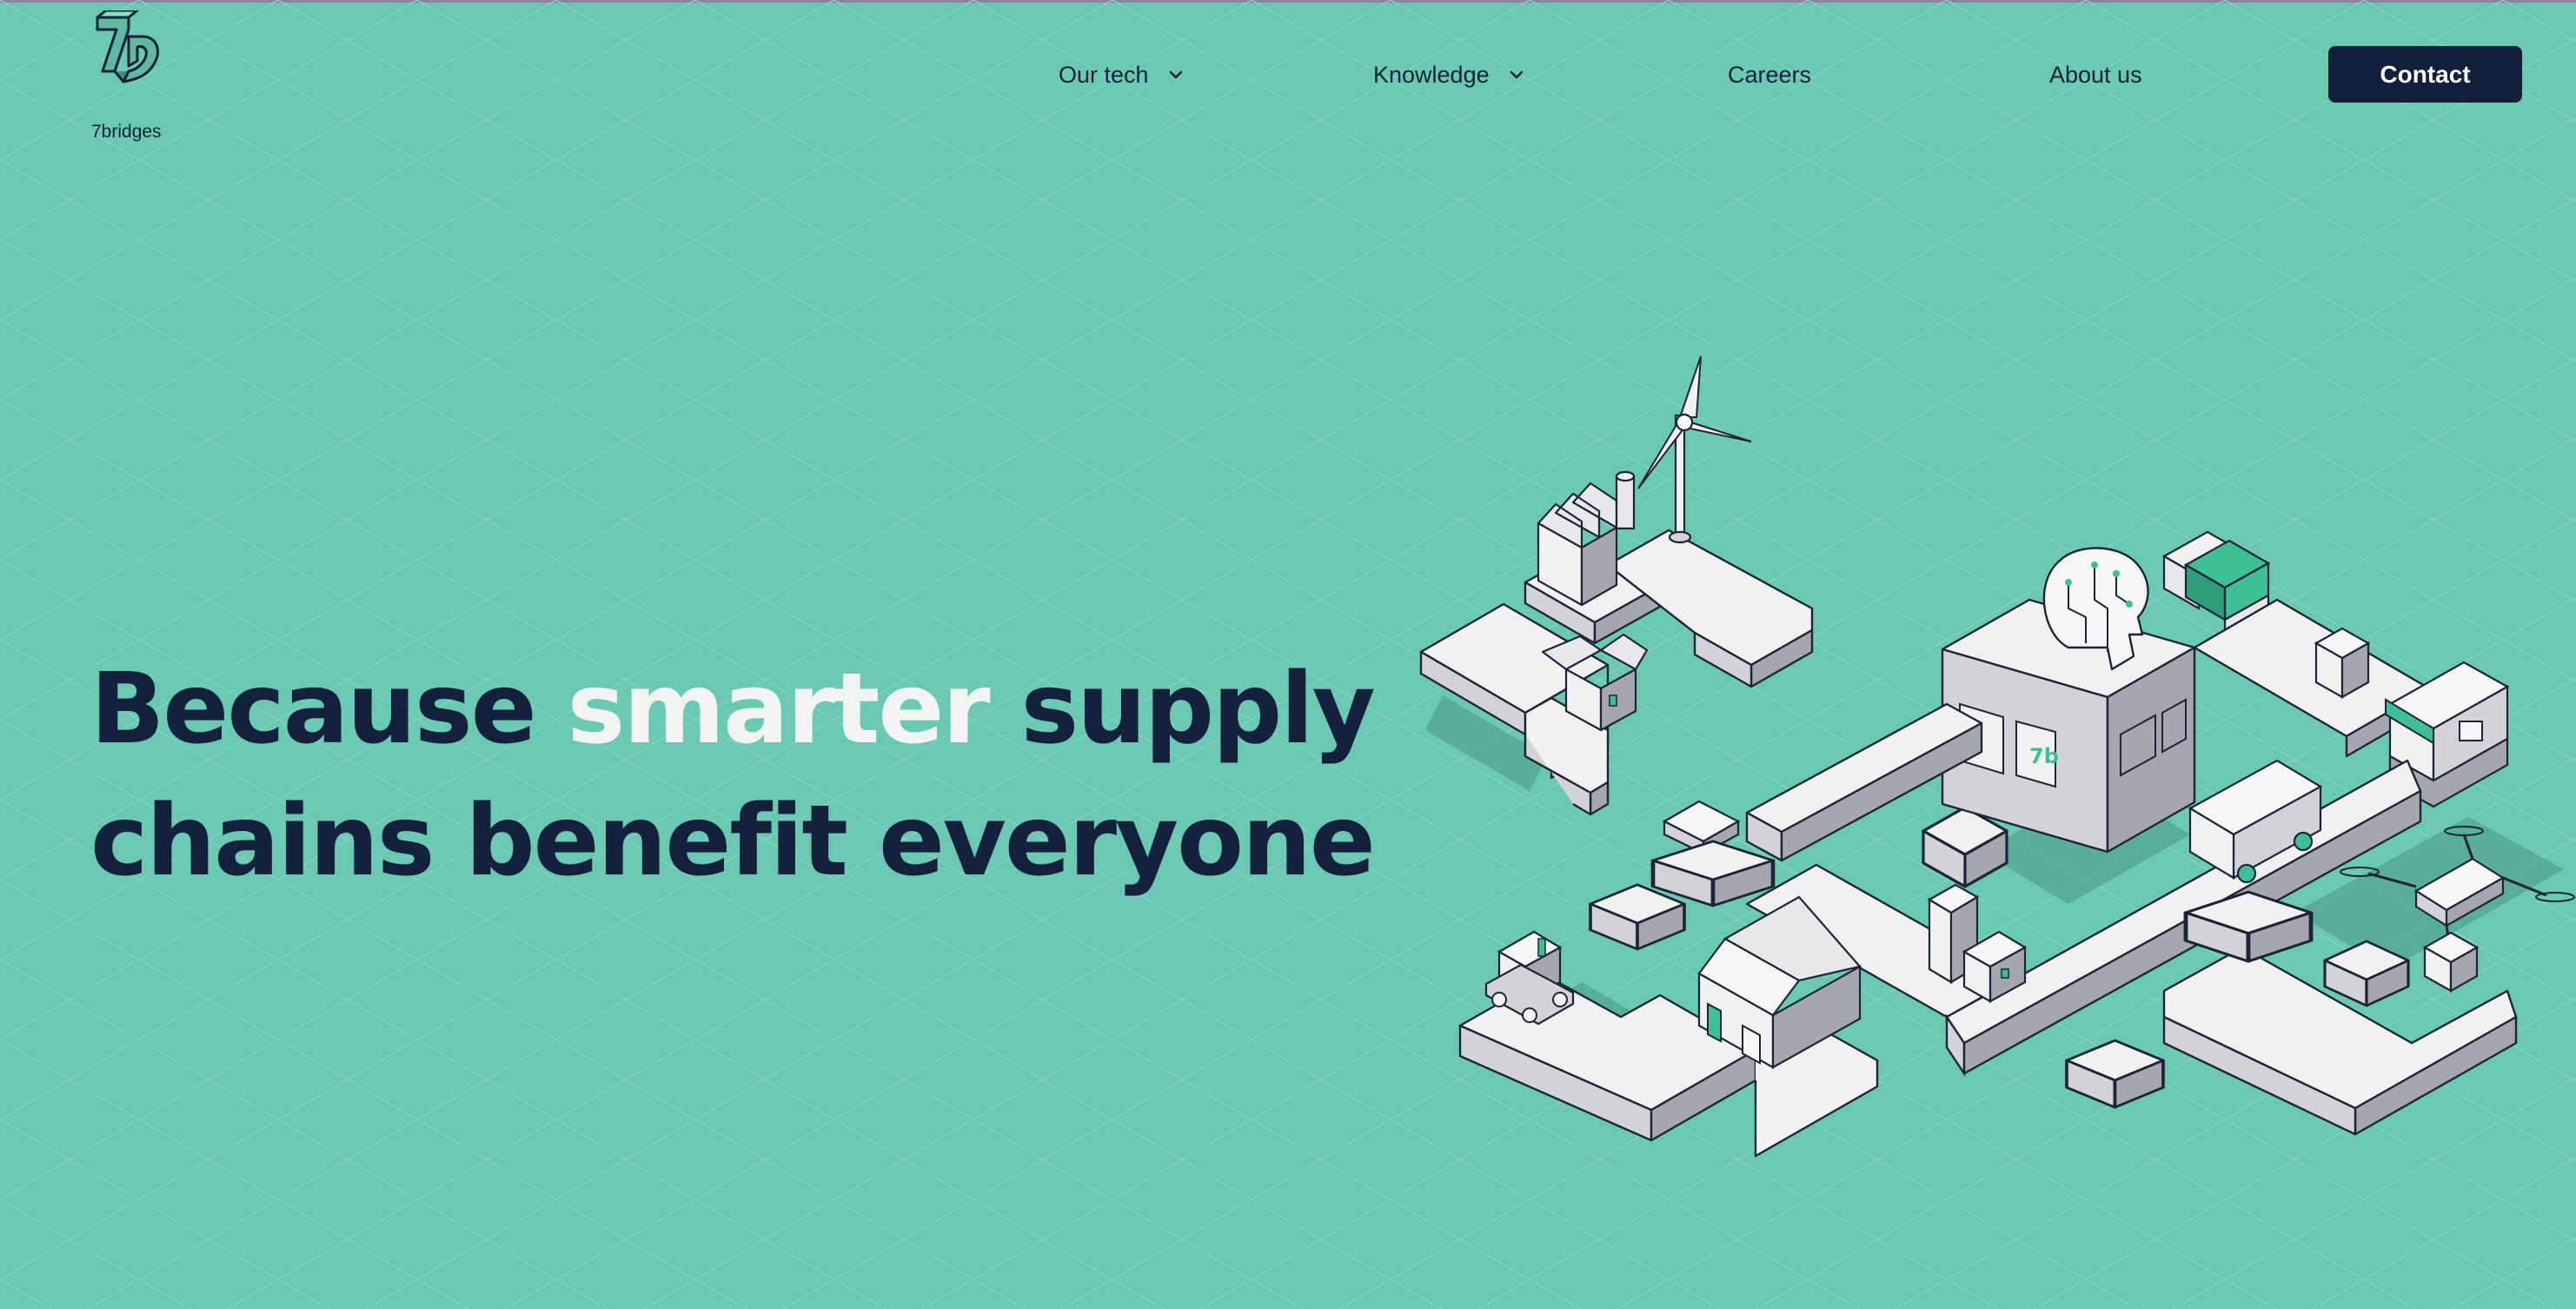  Describe the element at coordinates (127, 132) in the screenshot. I see `logo-text: 7bridges` at that location.